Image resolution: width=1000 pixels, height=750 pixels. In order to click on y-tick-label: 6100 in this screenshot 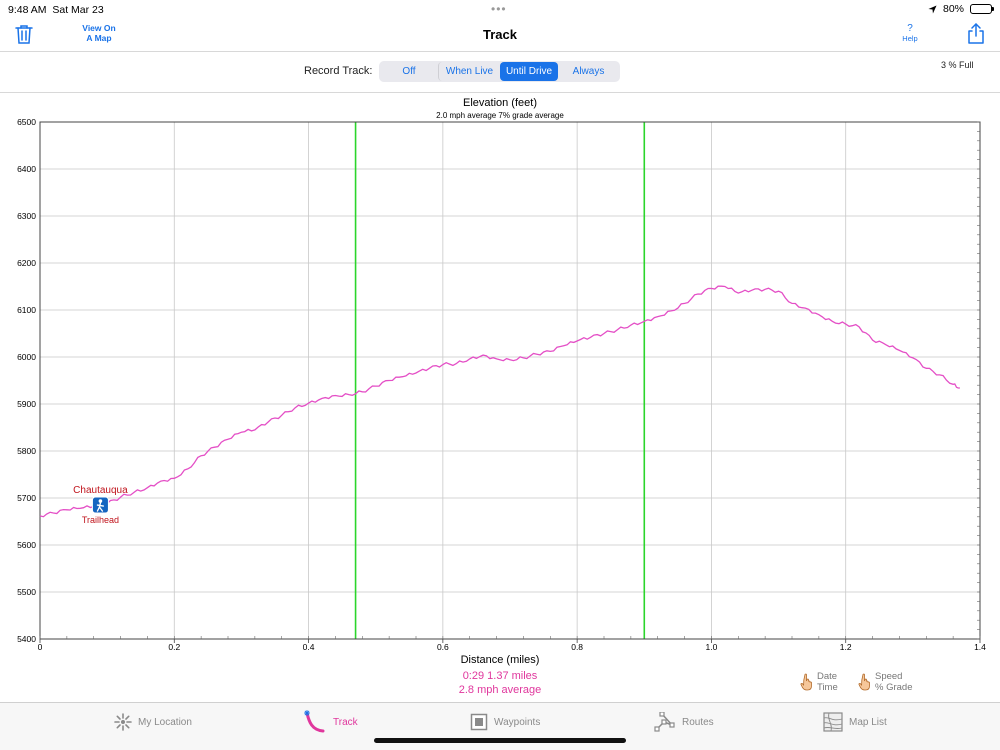, I will do `click(26, 310)`.